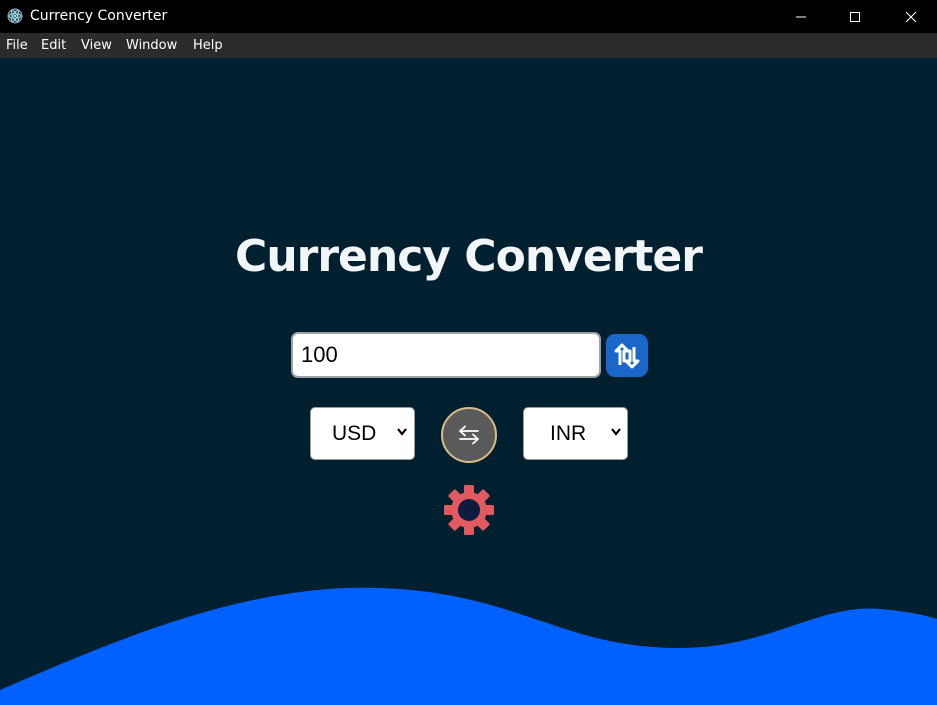  I want to click on settings-button, so click(469, 510).